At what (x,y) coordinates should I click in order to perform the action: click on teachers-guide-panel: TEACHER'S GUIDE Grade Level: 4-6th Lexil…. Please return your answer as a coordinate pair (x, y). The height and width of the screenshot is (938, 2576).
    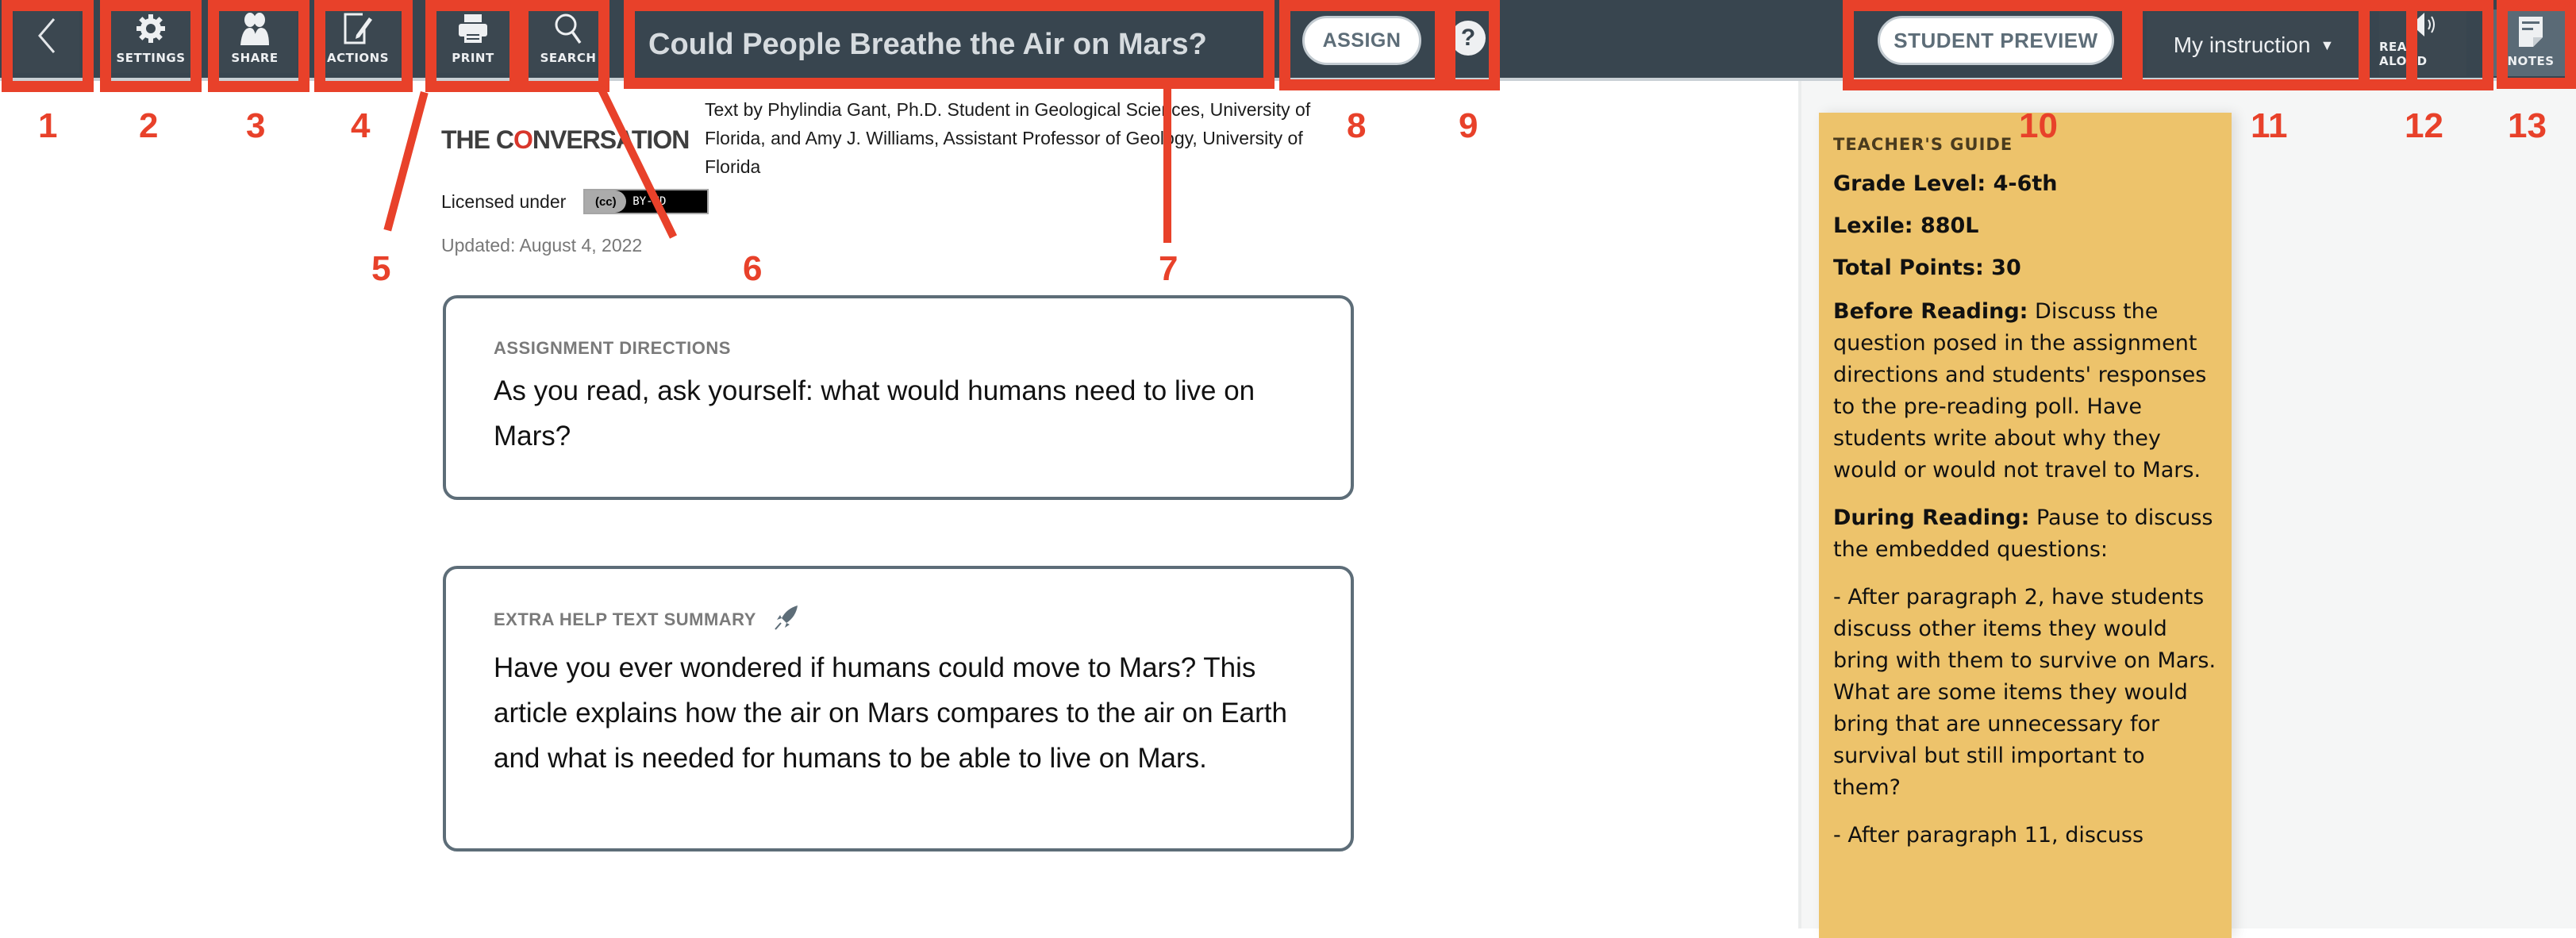
    Looking at the image, I should click on (2025, 525).